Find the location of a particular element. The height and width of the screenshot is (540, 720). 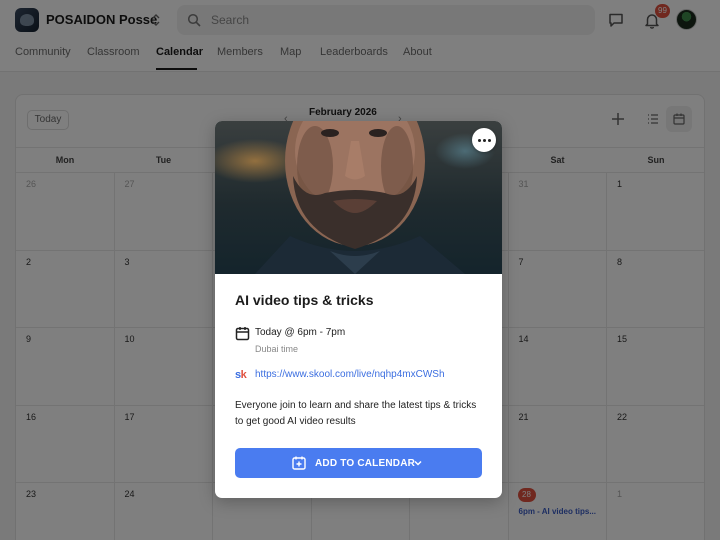

event-time: Today @ 6pm - 7pm is located at coordinates (300, 332).